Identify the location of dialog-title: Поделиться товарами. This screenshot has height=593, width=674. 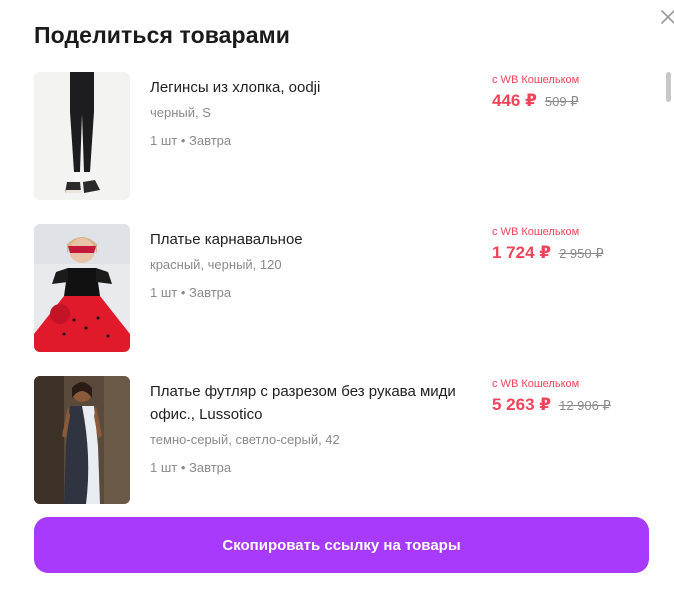
(162, 35).